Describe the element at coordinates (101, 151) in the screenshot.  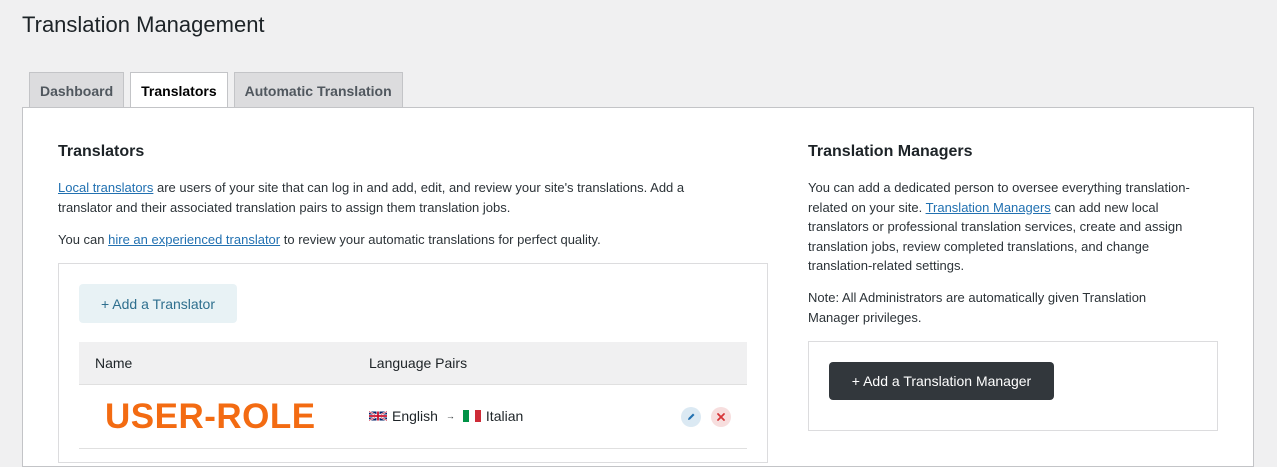
I see `translators-title: Translators` at that location.